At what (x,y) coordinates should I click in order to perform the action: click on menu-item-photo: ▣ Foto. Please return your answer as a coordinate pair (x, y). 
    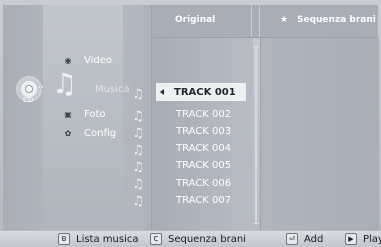
    Looking at the image, I should click on (84, 114).